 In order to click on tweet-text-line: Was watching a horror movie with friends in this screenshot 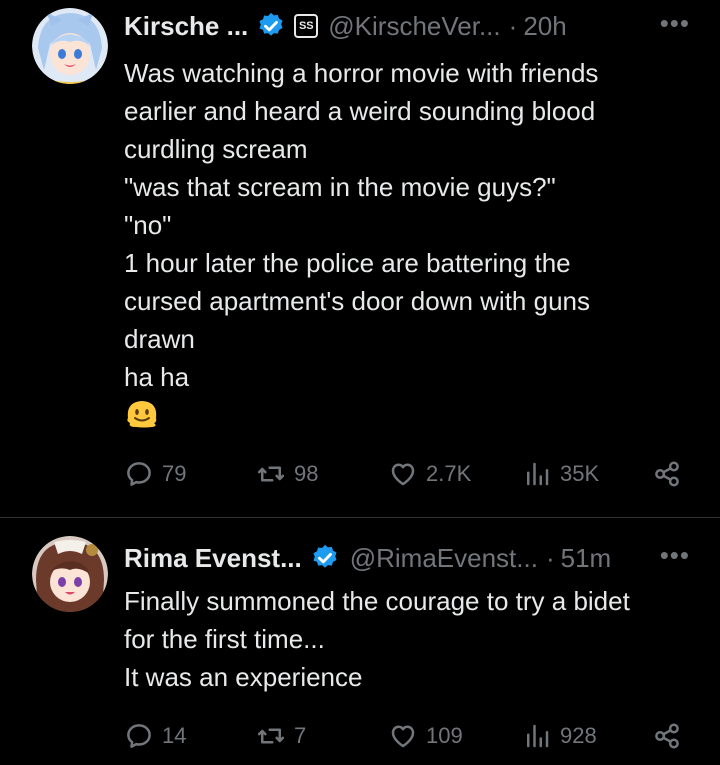, I will do `click(361, 73)`.